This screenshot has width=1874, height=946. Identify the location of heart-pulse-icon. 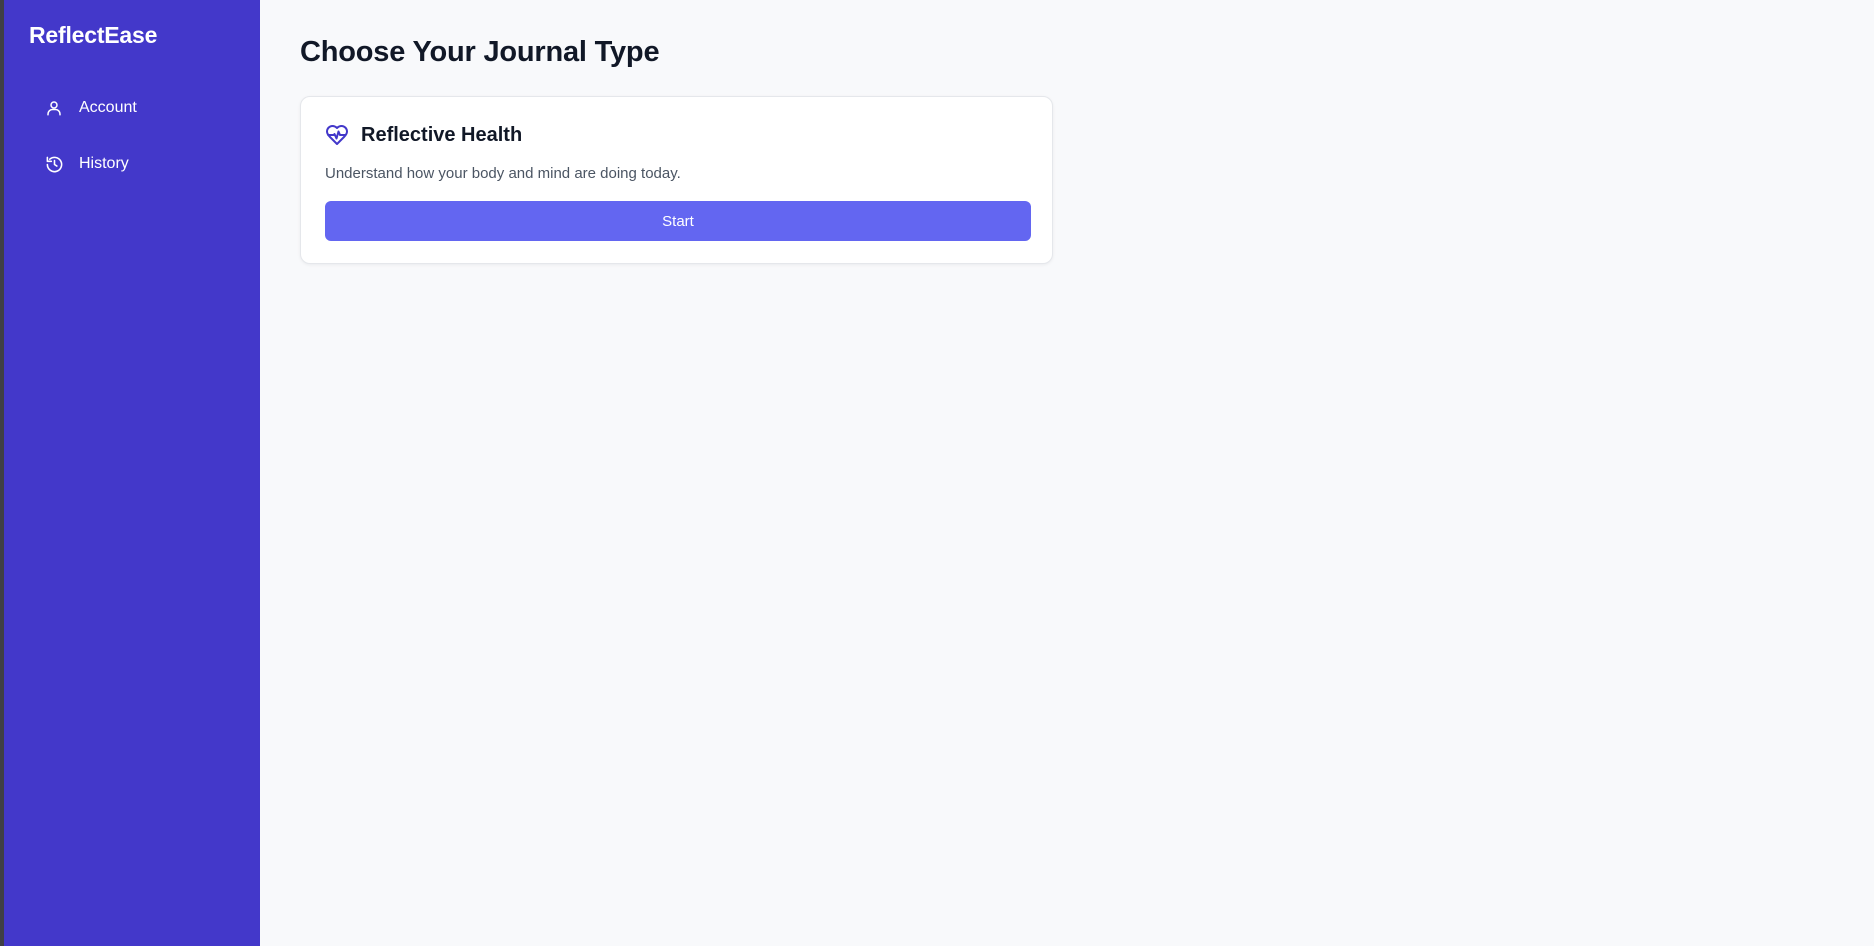
(337, 135).